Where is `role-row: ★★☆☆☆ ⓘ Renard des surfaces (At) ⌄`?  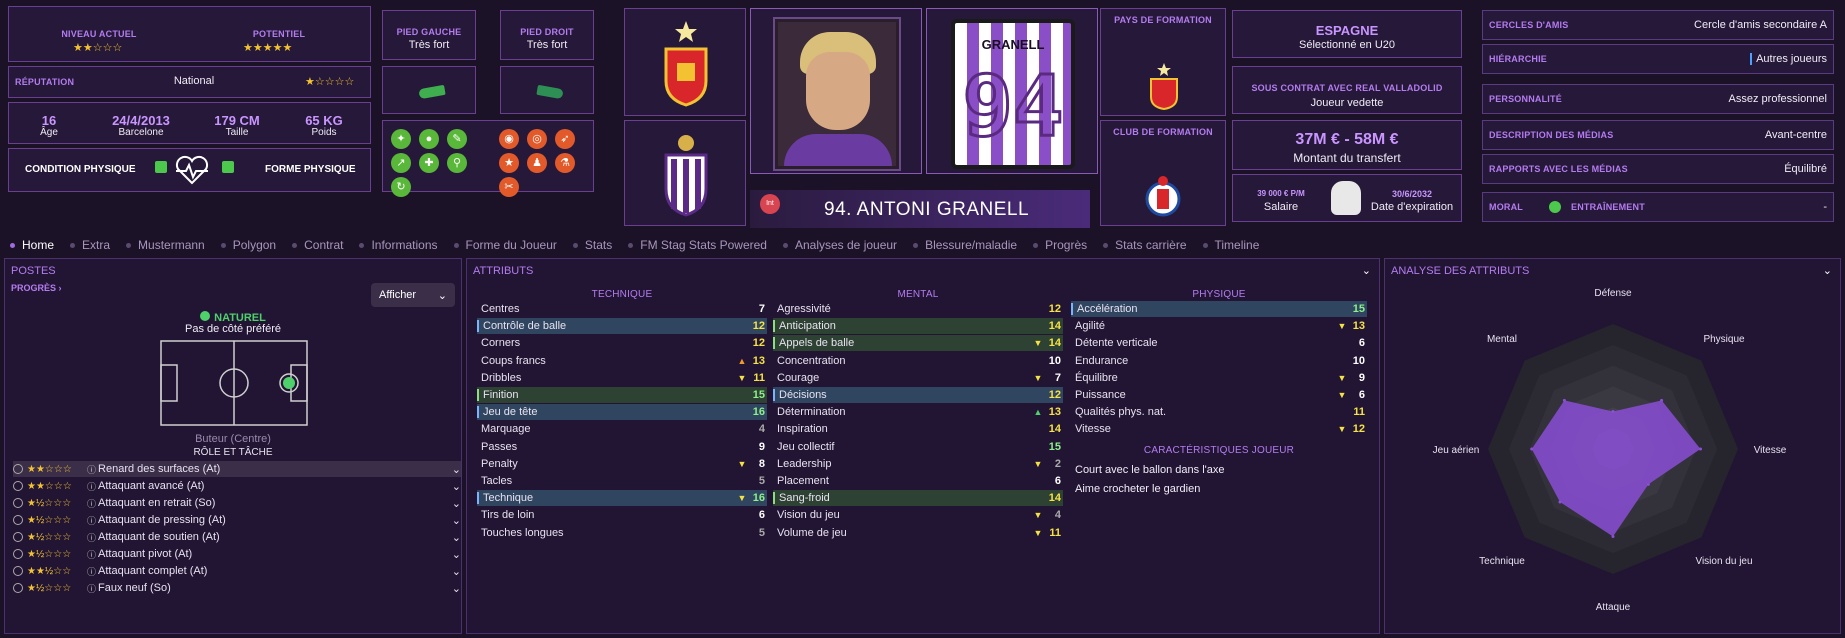 role-row: ★★☆☆☆ ⓘ Renard des surfaces (At) ⌄ is located at coordinates (237, 469).